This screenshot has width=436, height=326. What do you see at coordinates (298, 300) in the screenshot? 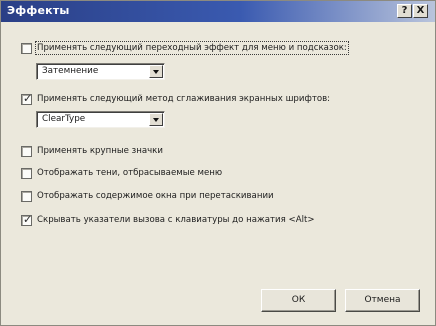
I see `ok-button: ОК` at bounding box center [298, 300].